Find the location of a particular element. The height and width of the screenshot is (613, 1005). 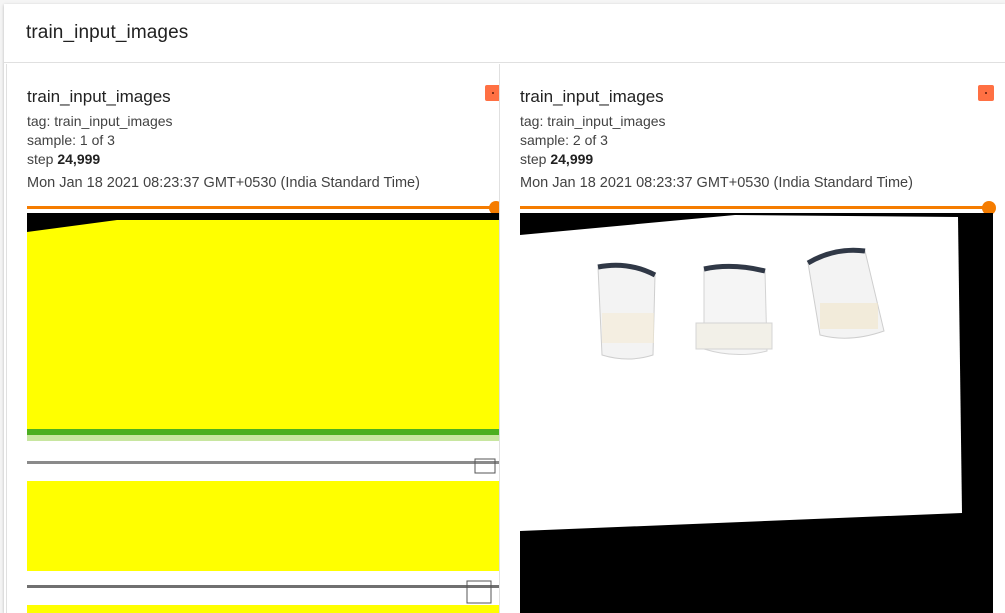

category-title: train_input_images is located at coordinates (107, 32).